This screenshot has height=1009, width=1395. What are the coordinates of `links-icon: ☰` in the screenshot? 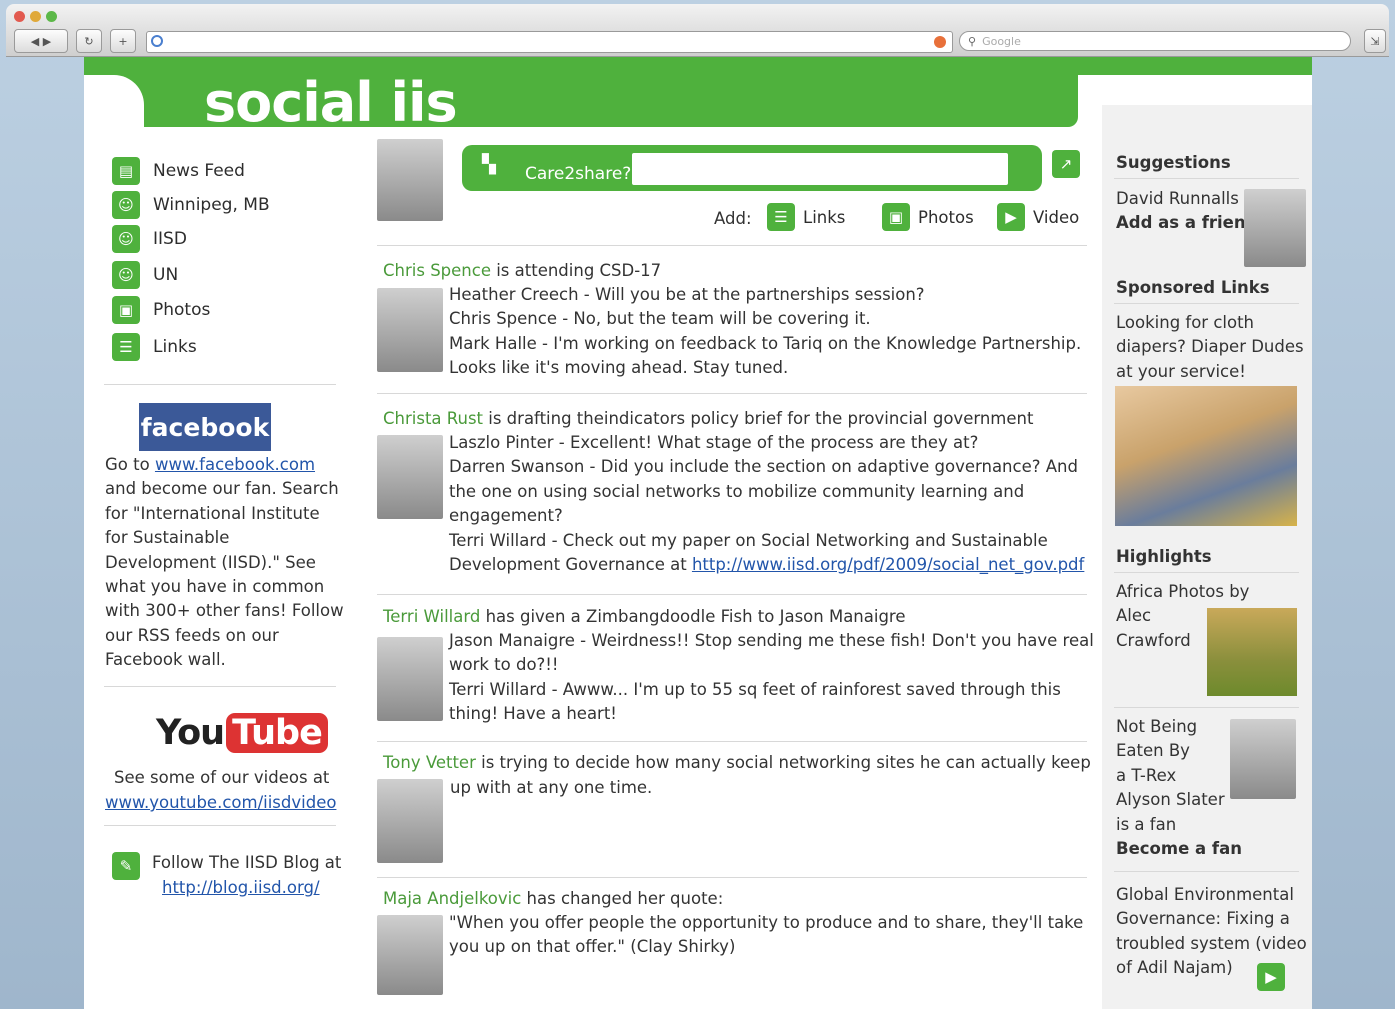 It's located at (126, 347).